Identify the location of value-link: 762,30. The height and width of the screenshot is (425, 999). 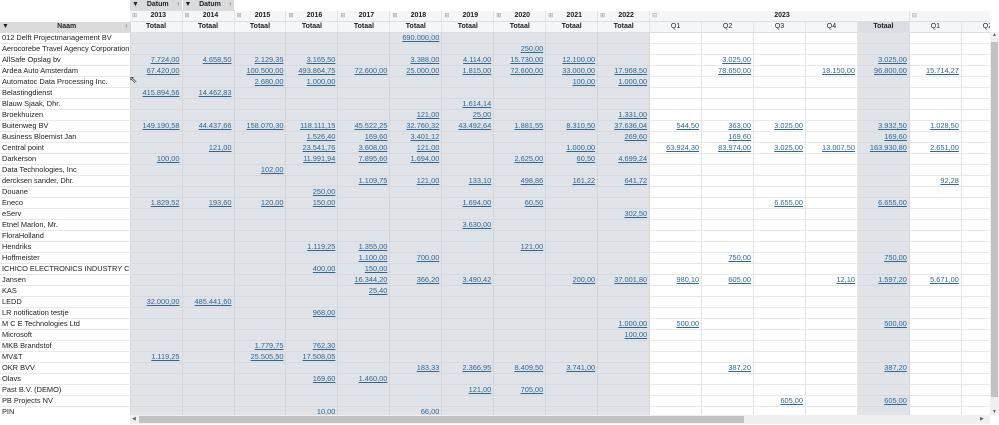
(324, 345).